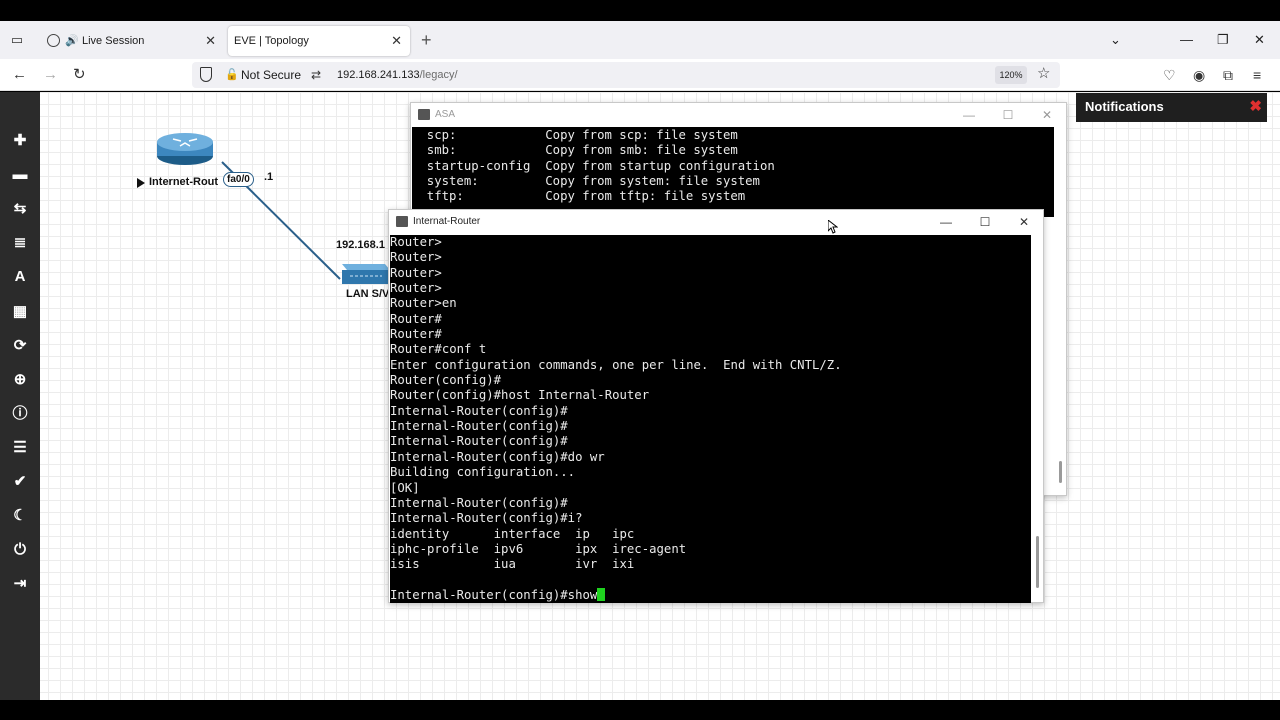 Image resolution: width=1280 pixels, height=720 pixels. Describe the element at coordinates (113, 41) in the screenshot. I see `tab-label: Live Session` at that location.